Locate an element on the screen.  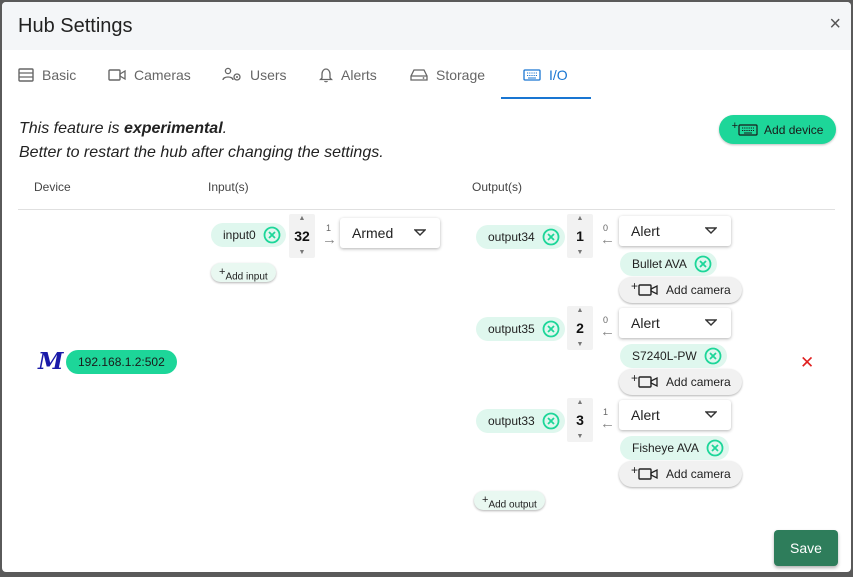
output-number-stepper: ▲ 2 ▼ is located at coordinates (580, 328).